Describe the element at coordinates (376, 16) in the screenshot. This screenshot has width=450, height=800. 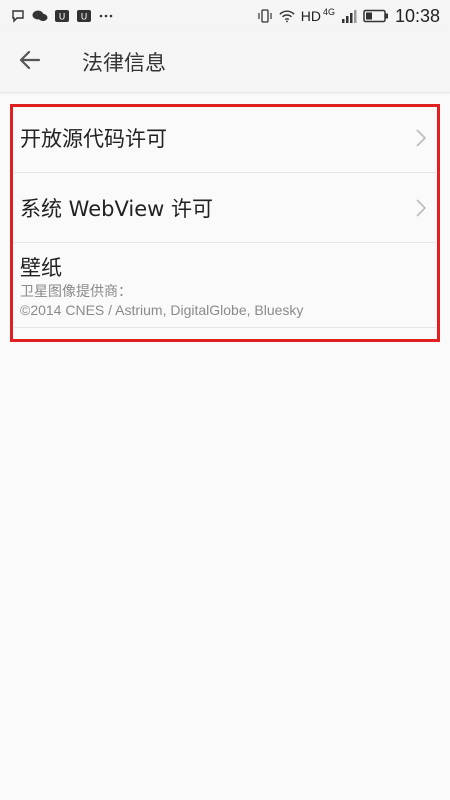
I see `battery-icon` at that location.